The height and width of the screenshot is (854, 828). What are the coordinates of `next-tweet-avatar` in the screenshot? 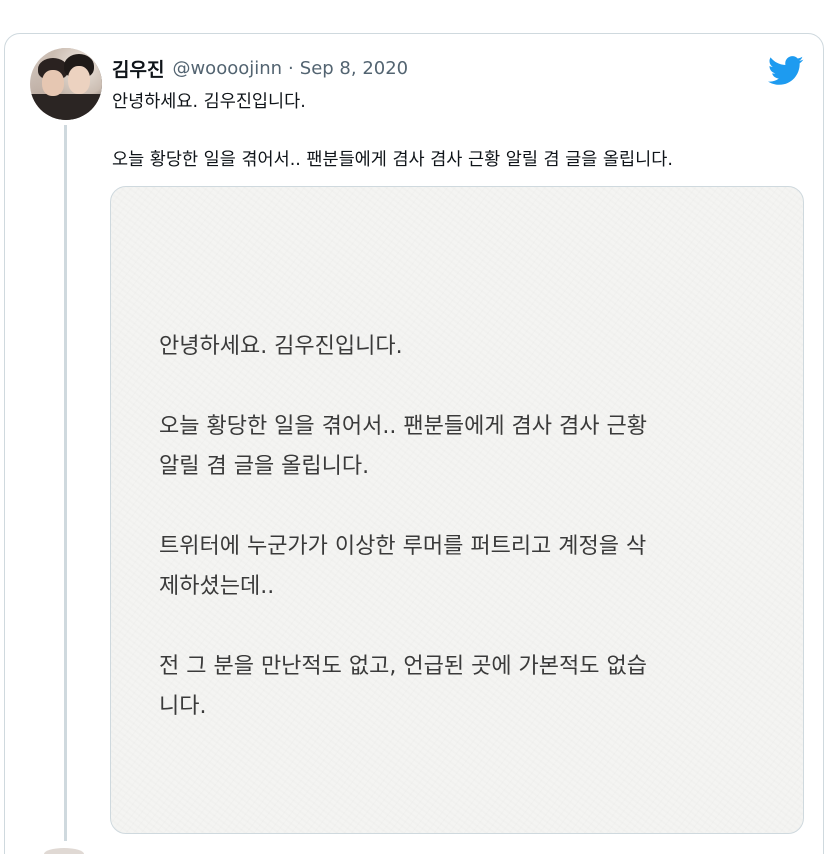 It's located at (64, 851).